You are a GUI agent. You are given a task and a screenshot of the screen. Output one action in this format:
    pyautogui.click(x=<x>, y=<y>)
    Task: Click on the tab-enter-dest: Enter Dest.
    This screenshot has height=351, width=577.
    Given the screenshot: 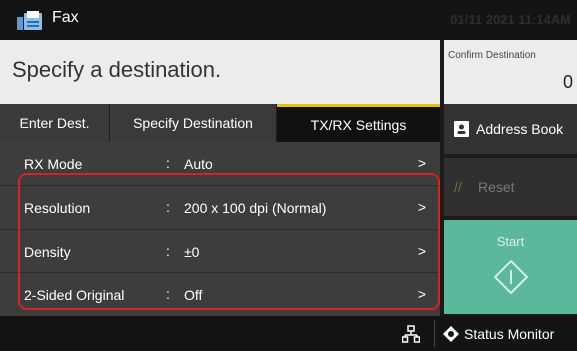 What is the action you would take?
    pyautogui.click(x=55, y=123)
    